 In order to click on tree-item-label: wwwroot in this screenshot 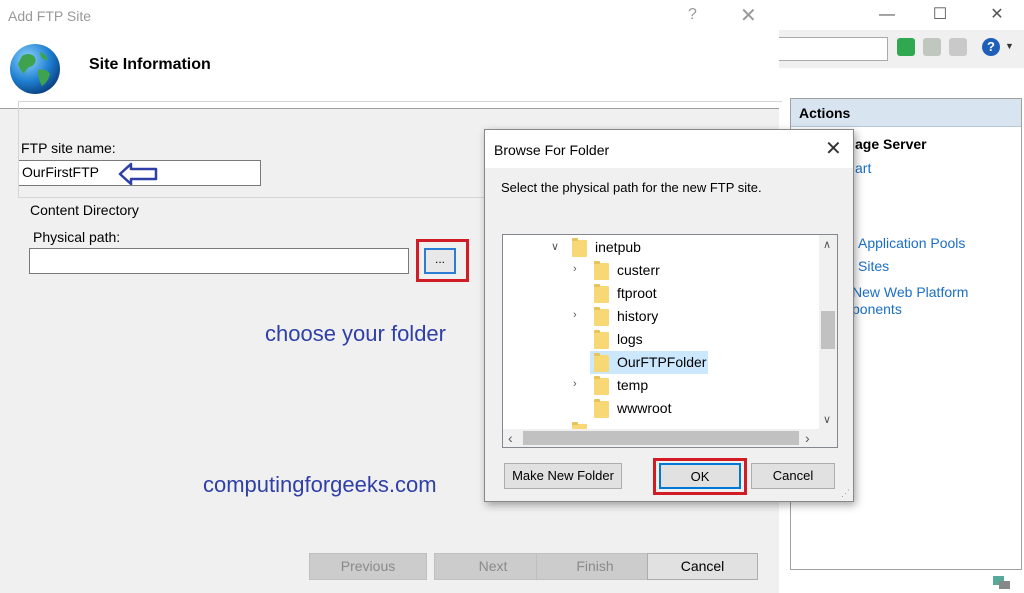, I will do `click(644, 408)`.